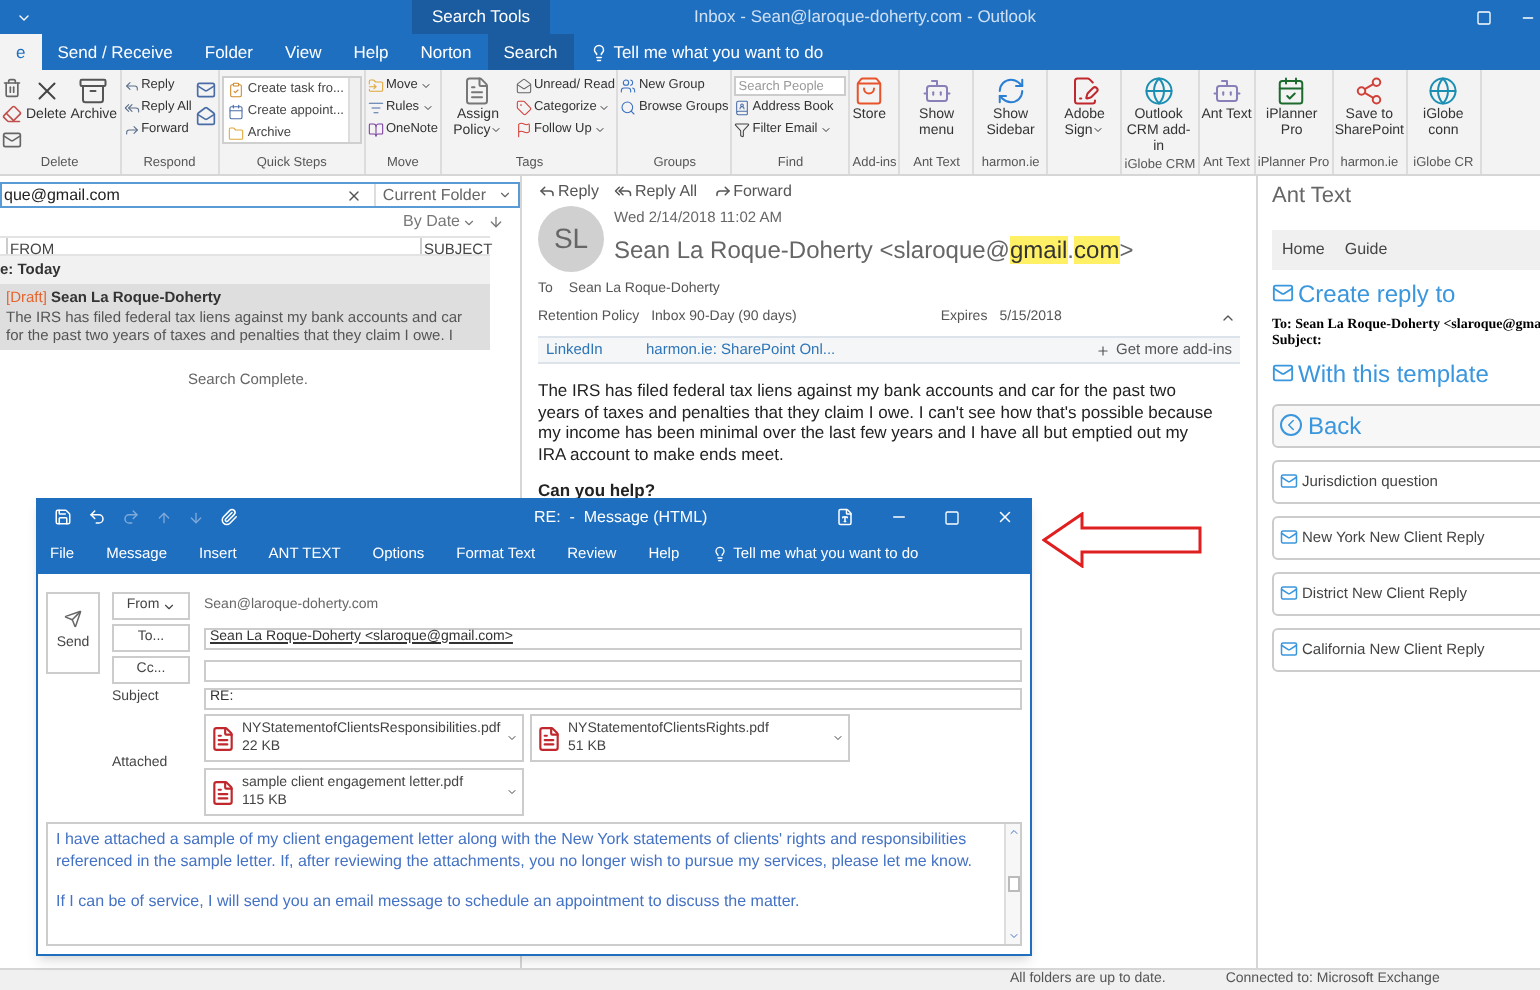  Describe the element at coordinates (568, 191) in the screenshot. I see `reply-action: Reply` at that location.